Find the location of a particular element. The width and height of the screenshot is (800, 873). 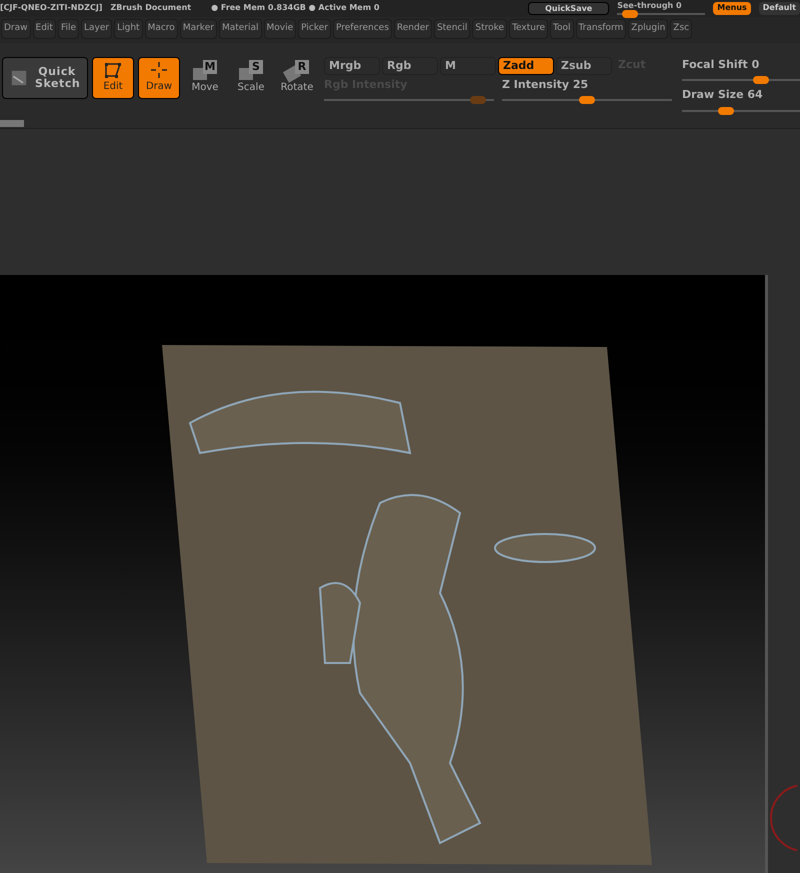

menu-item: Zsc is located at coordinates (681, 28).